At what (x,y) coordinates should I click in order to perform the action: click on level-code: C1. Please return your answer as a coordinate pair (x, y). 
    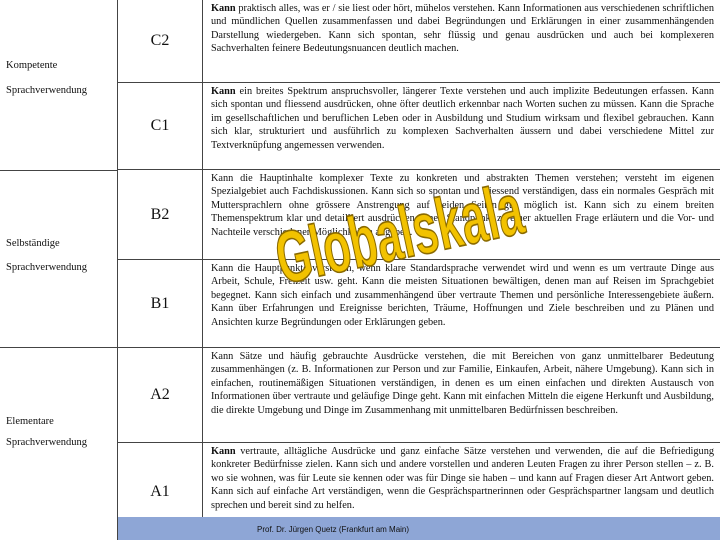
    Looking at the image, I should click on (160, 125).